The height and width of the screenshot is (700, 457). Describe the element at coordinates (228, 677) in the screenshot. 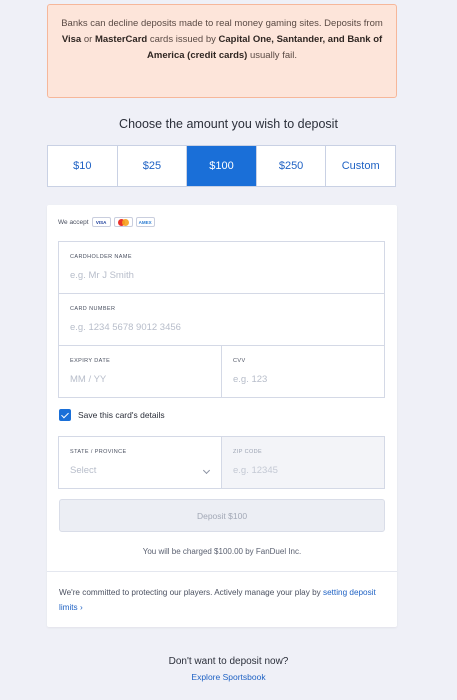

I see `explore-sportsbook-link: Explore Sportsbook` at that location.